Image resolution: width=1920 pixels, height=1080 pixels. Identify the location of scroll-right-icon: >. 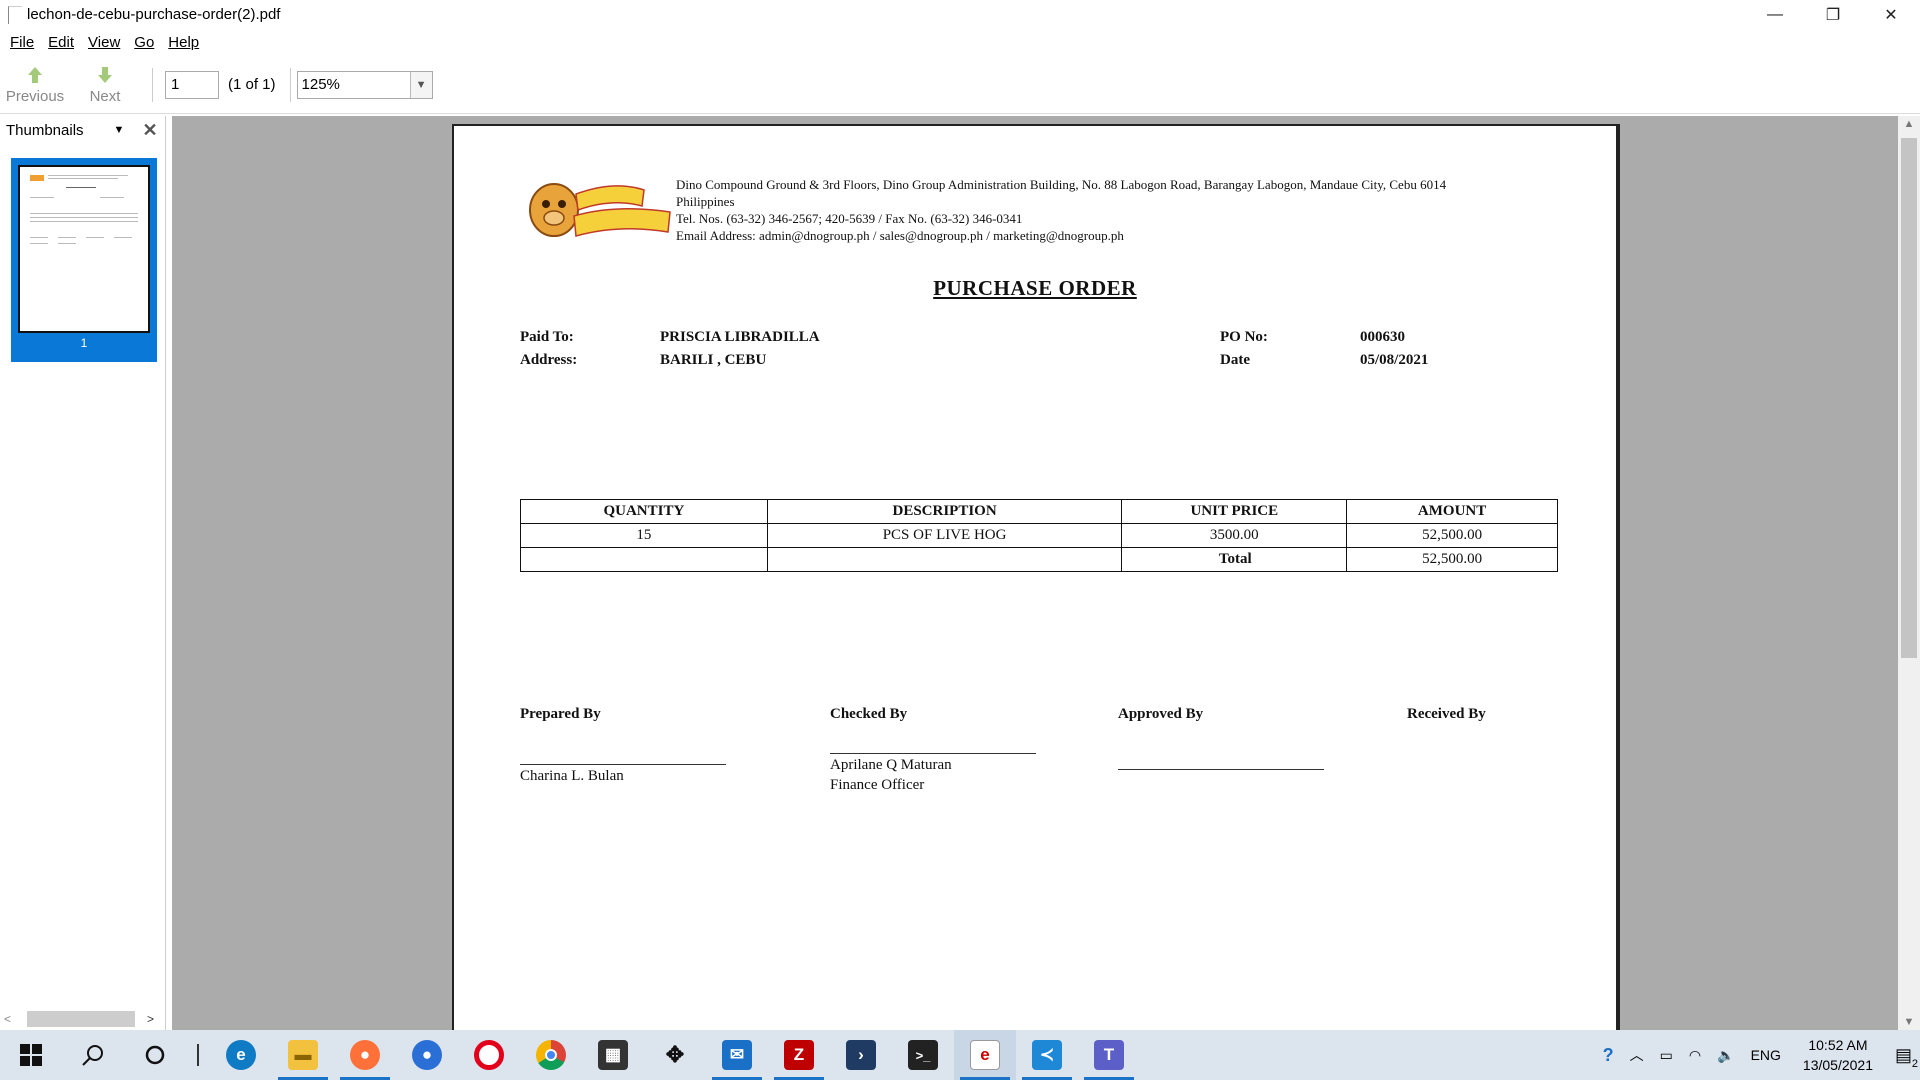
(150, 1019).